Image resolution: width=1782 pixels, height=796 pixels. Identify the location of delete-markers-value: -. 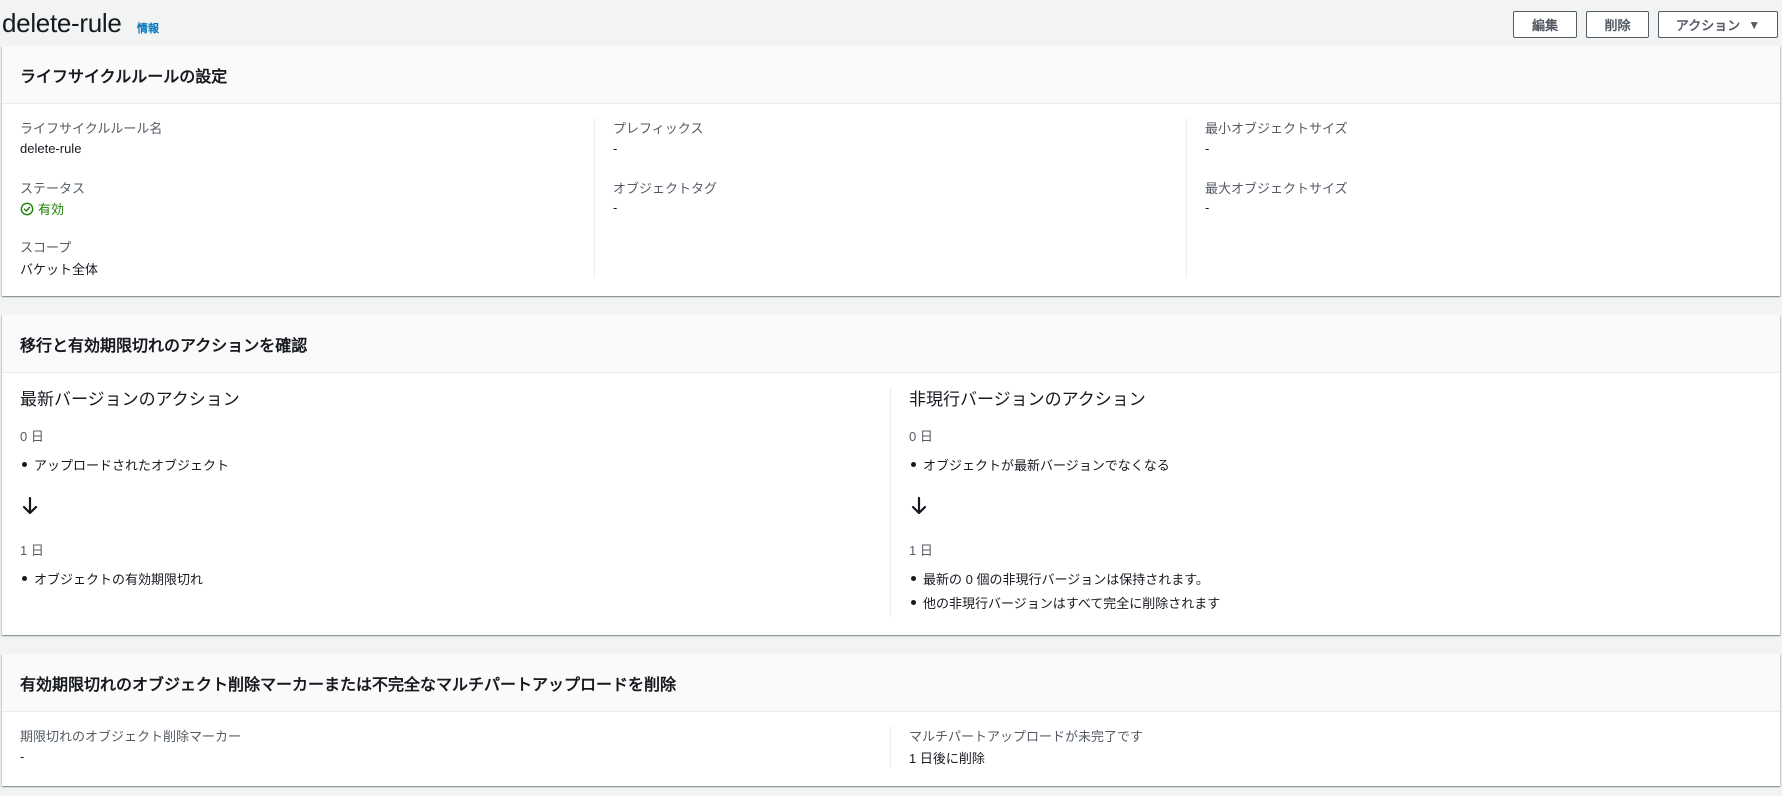
(22, 756).